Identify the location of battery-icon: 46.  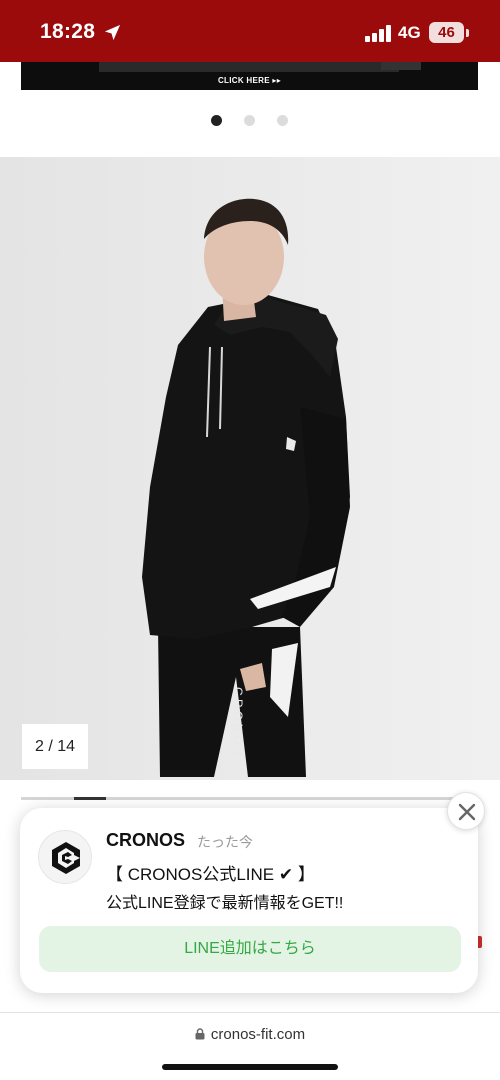
(446, 32).